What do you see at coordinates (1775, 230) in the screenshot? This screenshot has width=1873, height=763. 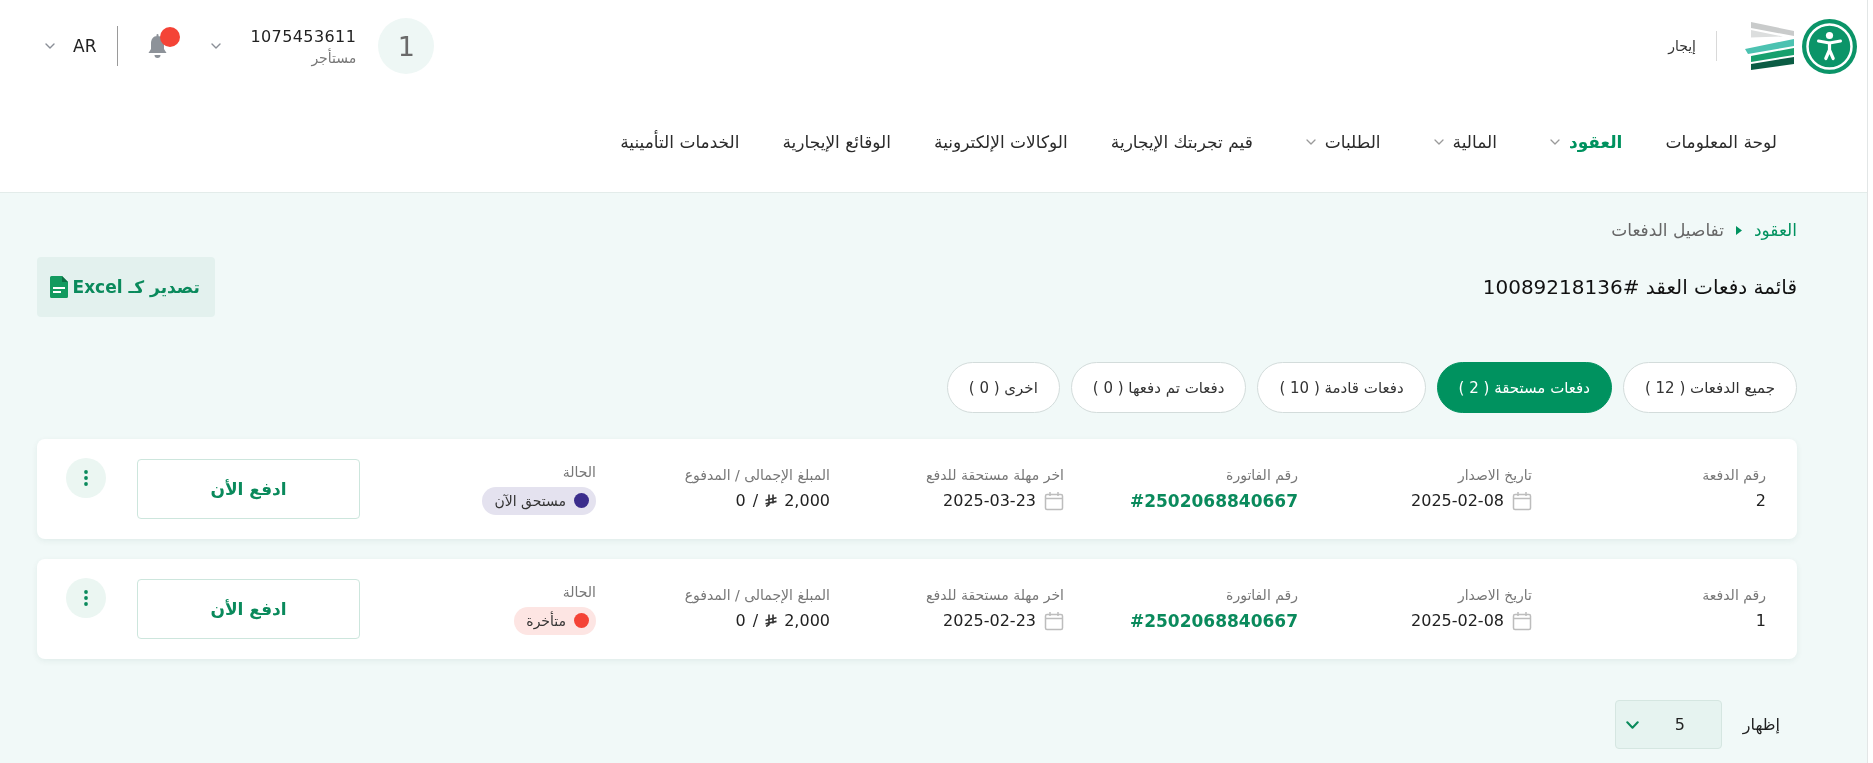 I see `breadcrumb-link: العقود` at bounding box center [1775, 230].